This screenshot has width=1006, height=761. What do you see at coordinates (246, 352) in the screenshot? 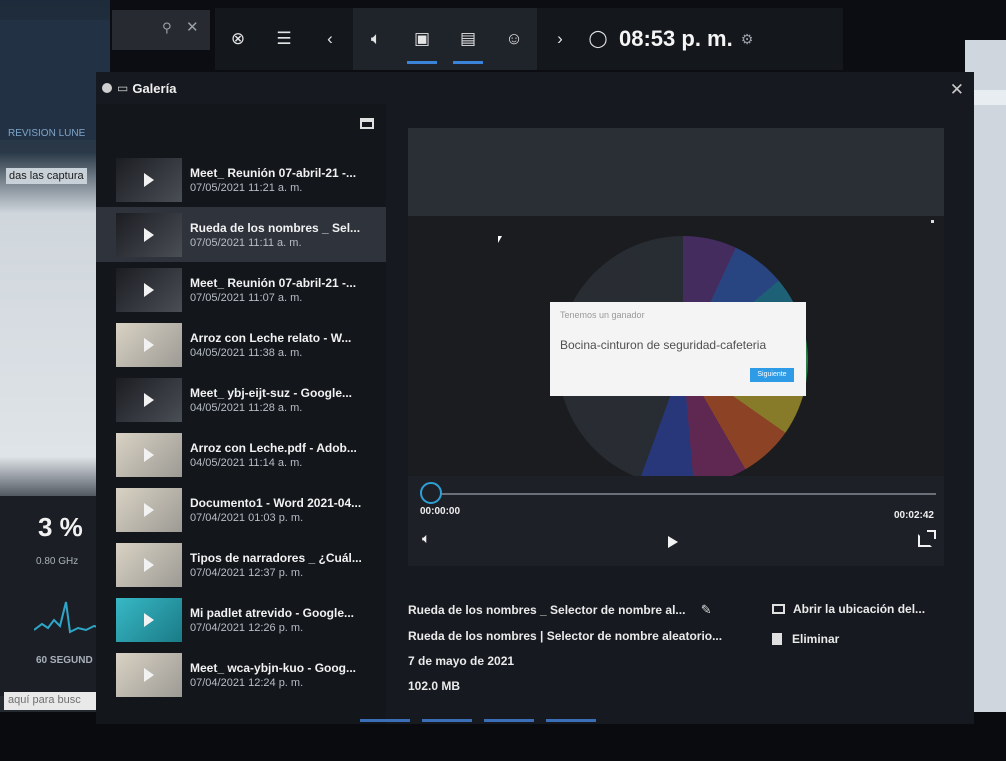
I see `item-date: 04/05/2021 11:38 a. m.` at bounding box center [246, 352].